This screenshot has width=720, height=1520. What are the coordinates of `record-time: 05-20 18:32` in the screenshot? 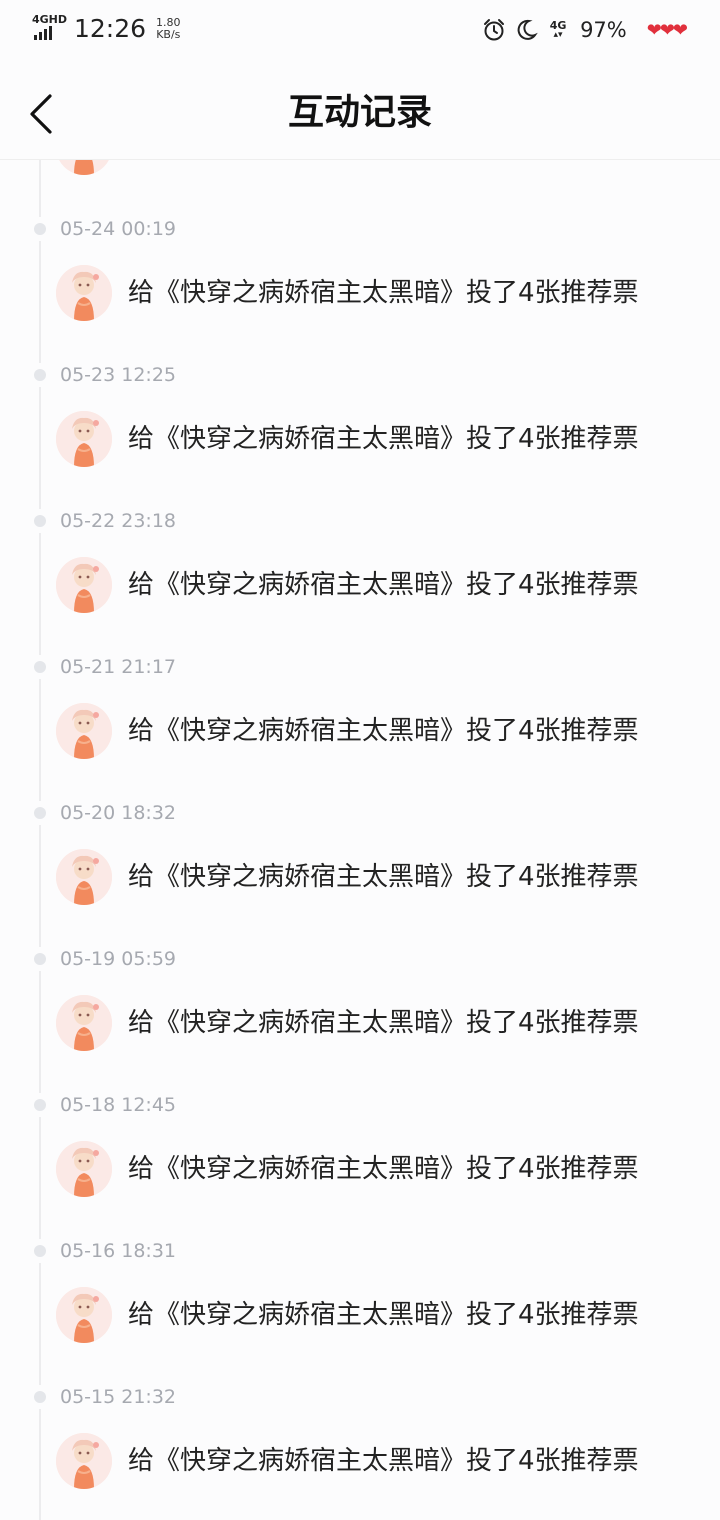 It's located at (118, 813).